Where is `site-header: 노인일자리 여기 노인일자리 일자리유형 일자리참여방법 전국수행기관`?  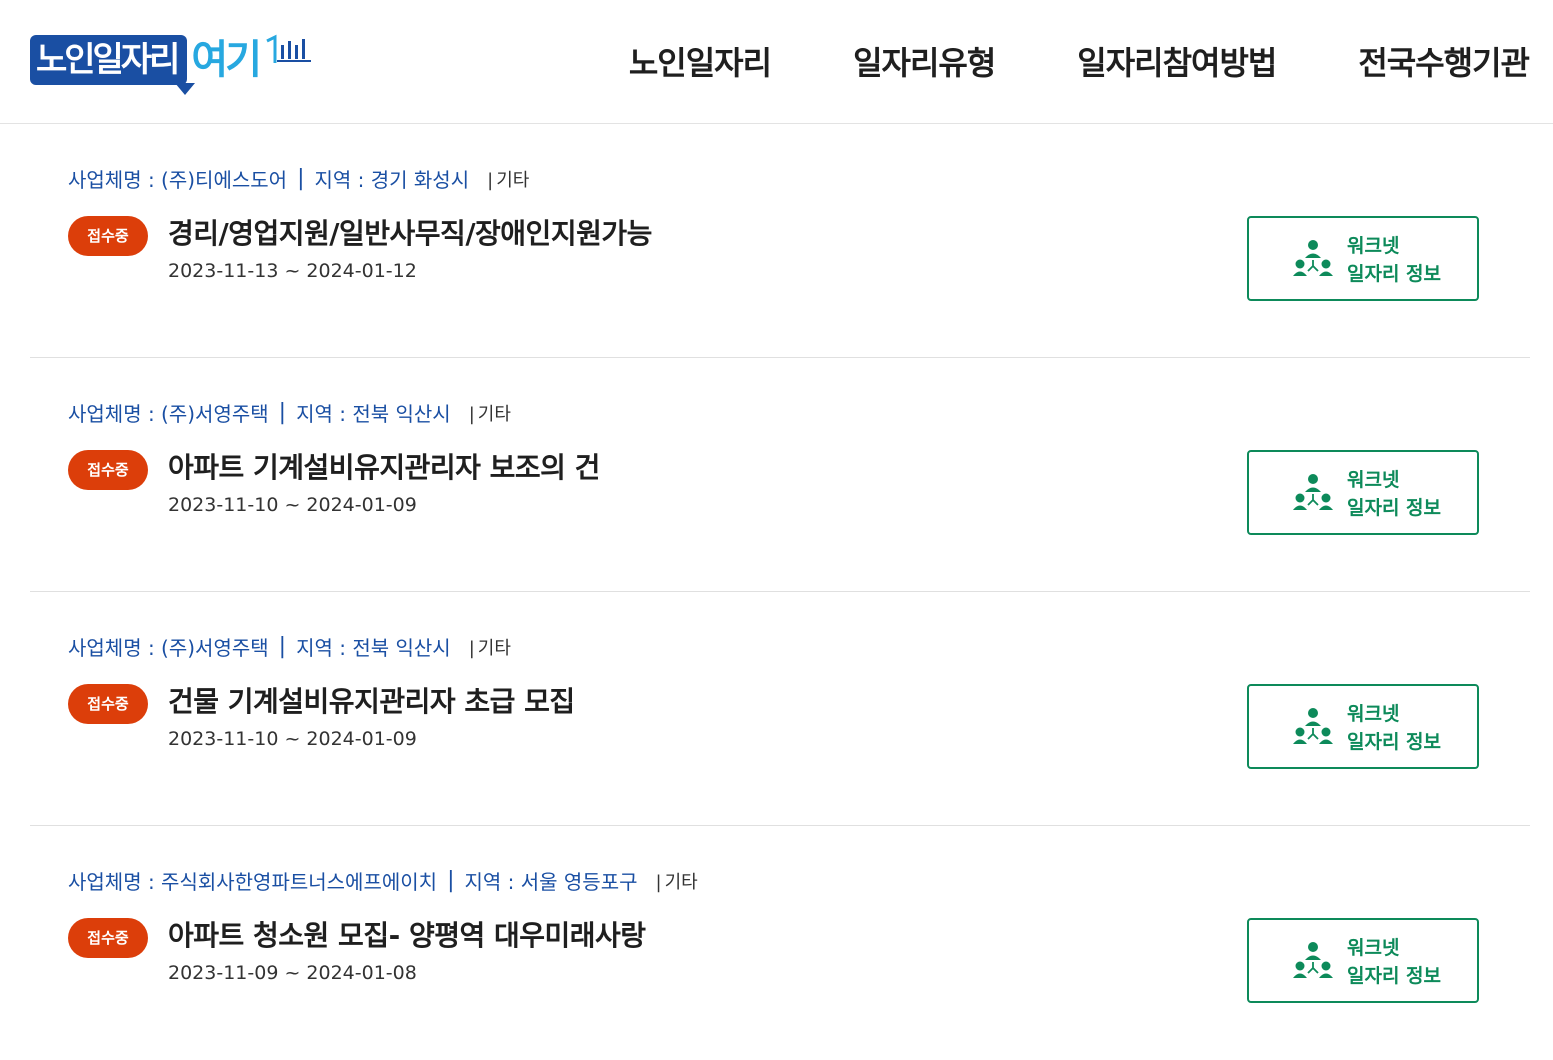 site-header: 노인일자리 여기 노인일자리 일자리유형 일자리참여방법 전국수행기관 is located at coordinates (776, 62).